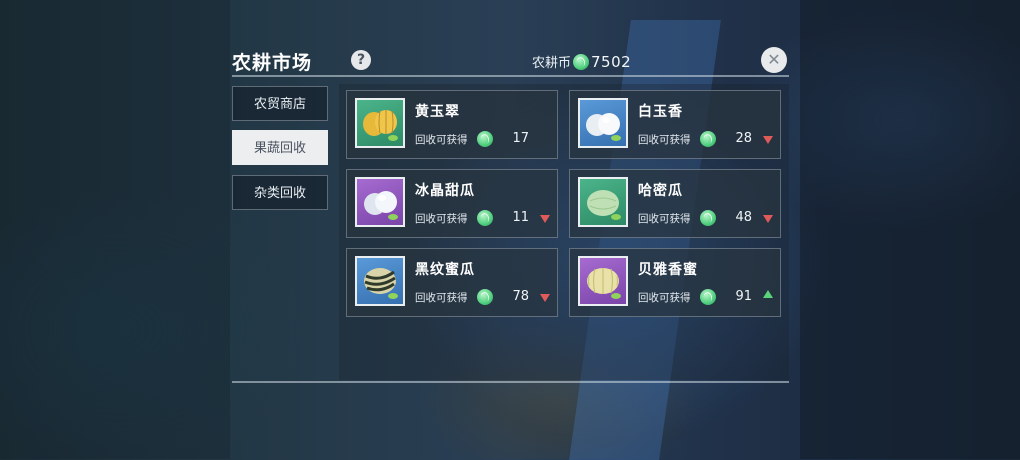 Image resolution: width=1020 pixels, height=460 pixels. I want to click on help-button: ?, so click(361, 60).